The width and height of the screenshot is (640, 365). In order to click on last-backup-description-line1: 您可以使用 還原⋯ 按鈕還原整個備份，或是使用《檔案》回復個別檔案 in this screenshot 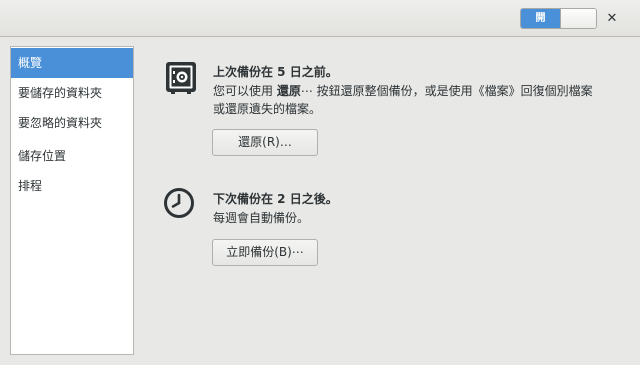, I will do `click(418, 91)`.